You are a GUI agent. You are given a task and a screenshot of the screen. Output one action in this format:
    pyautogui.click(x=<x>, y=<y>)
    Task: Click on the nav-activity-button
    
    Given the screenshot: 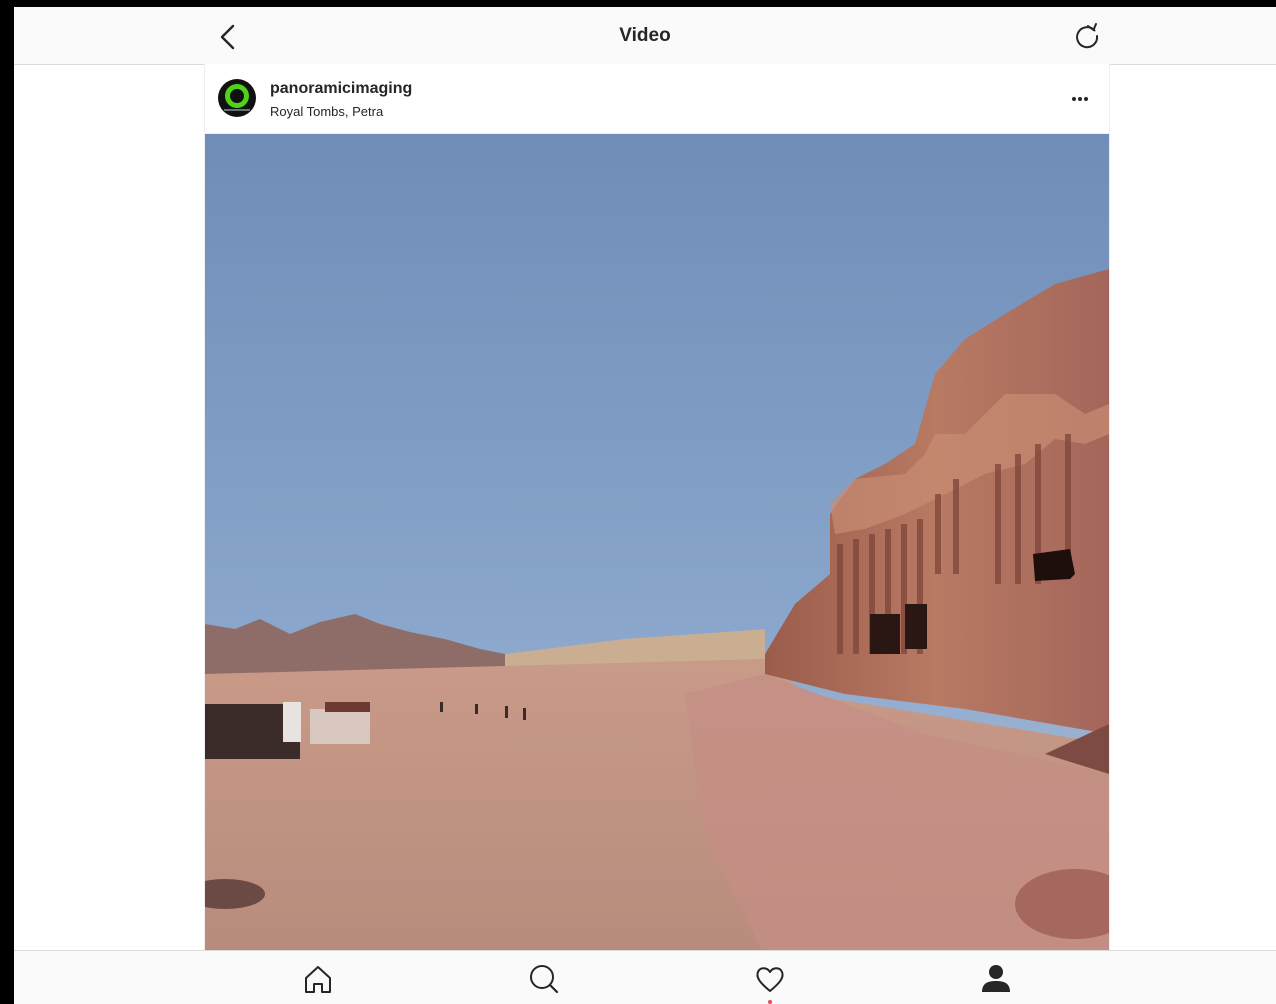 What is the action you would take?
    pyautogui.click(x=770, y=979)
    